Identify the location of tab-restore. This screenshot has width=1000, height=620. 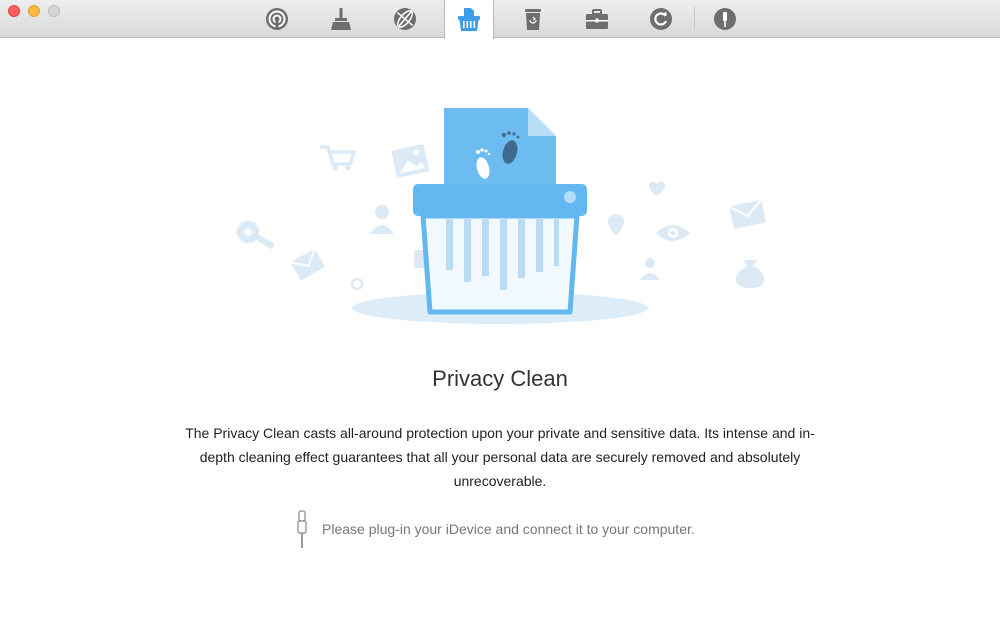
(661, 19).